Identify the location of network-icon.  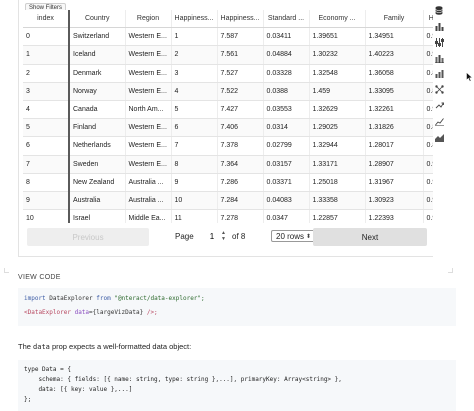
(439, 89).